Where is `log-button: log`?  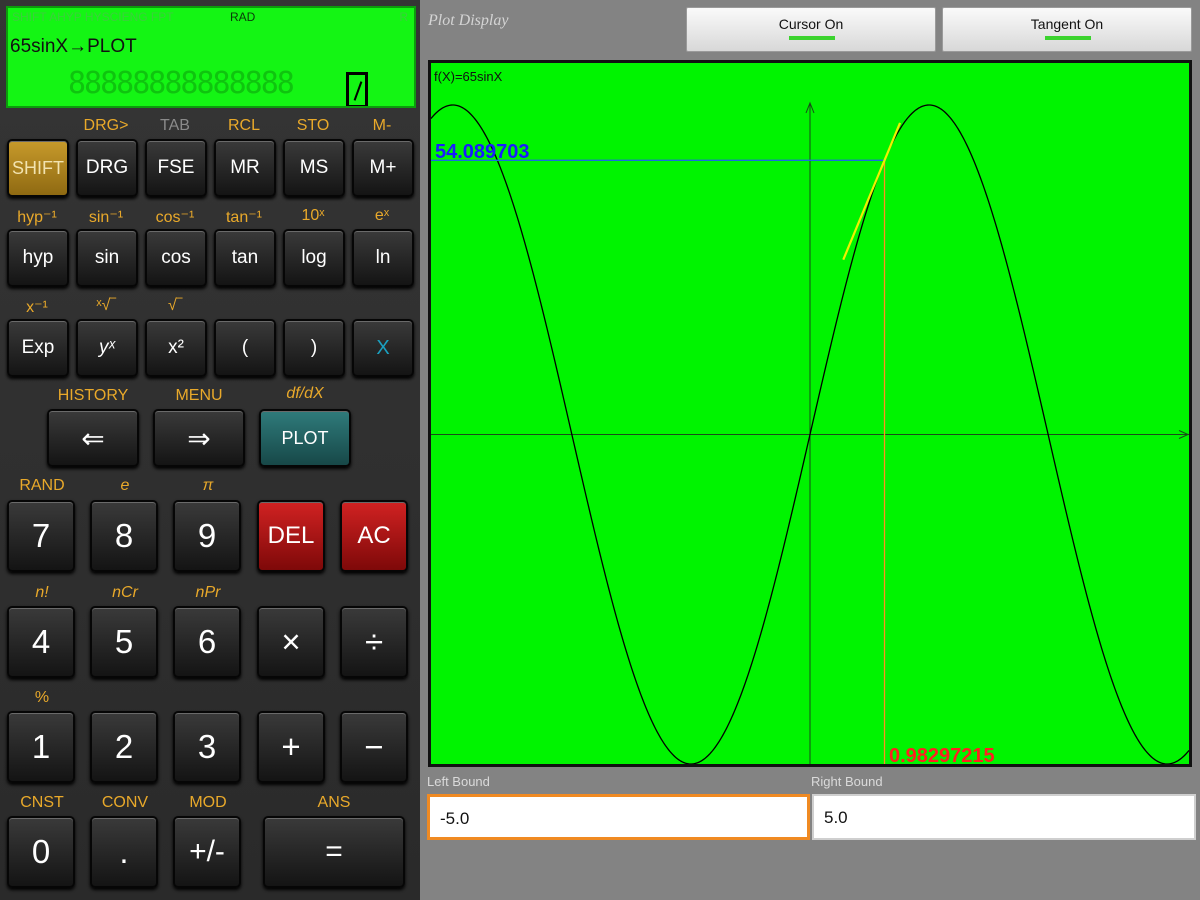
log-button: log is located at coordinates (314, 258).